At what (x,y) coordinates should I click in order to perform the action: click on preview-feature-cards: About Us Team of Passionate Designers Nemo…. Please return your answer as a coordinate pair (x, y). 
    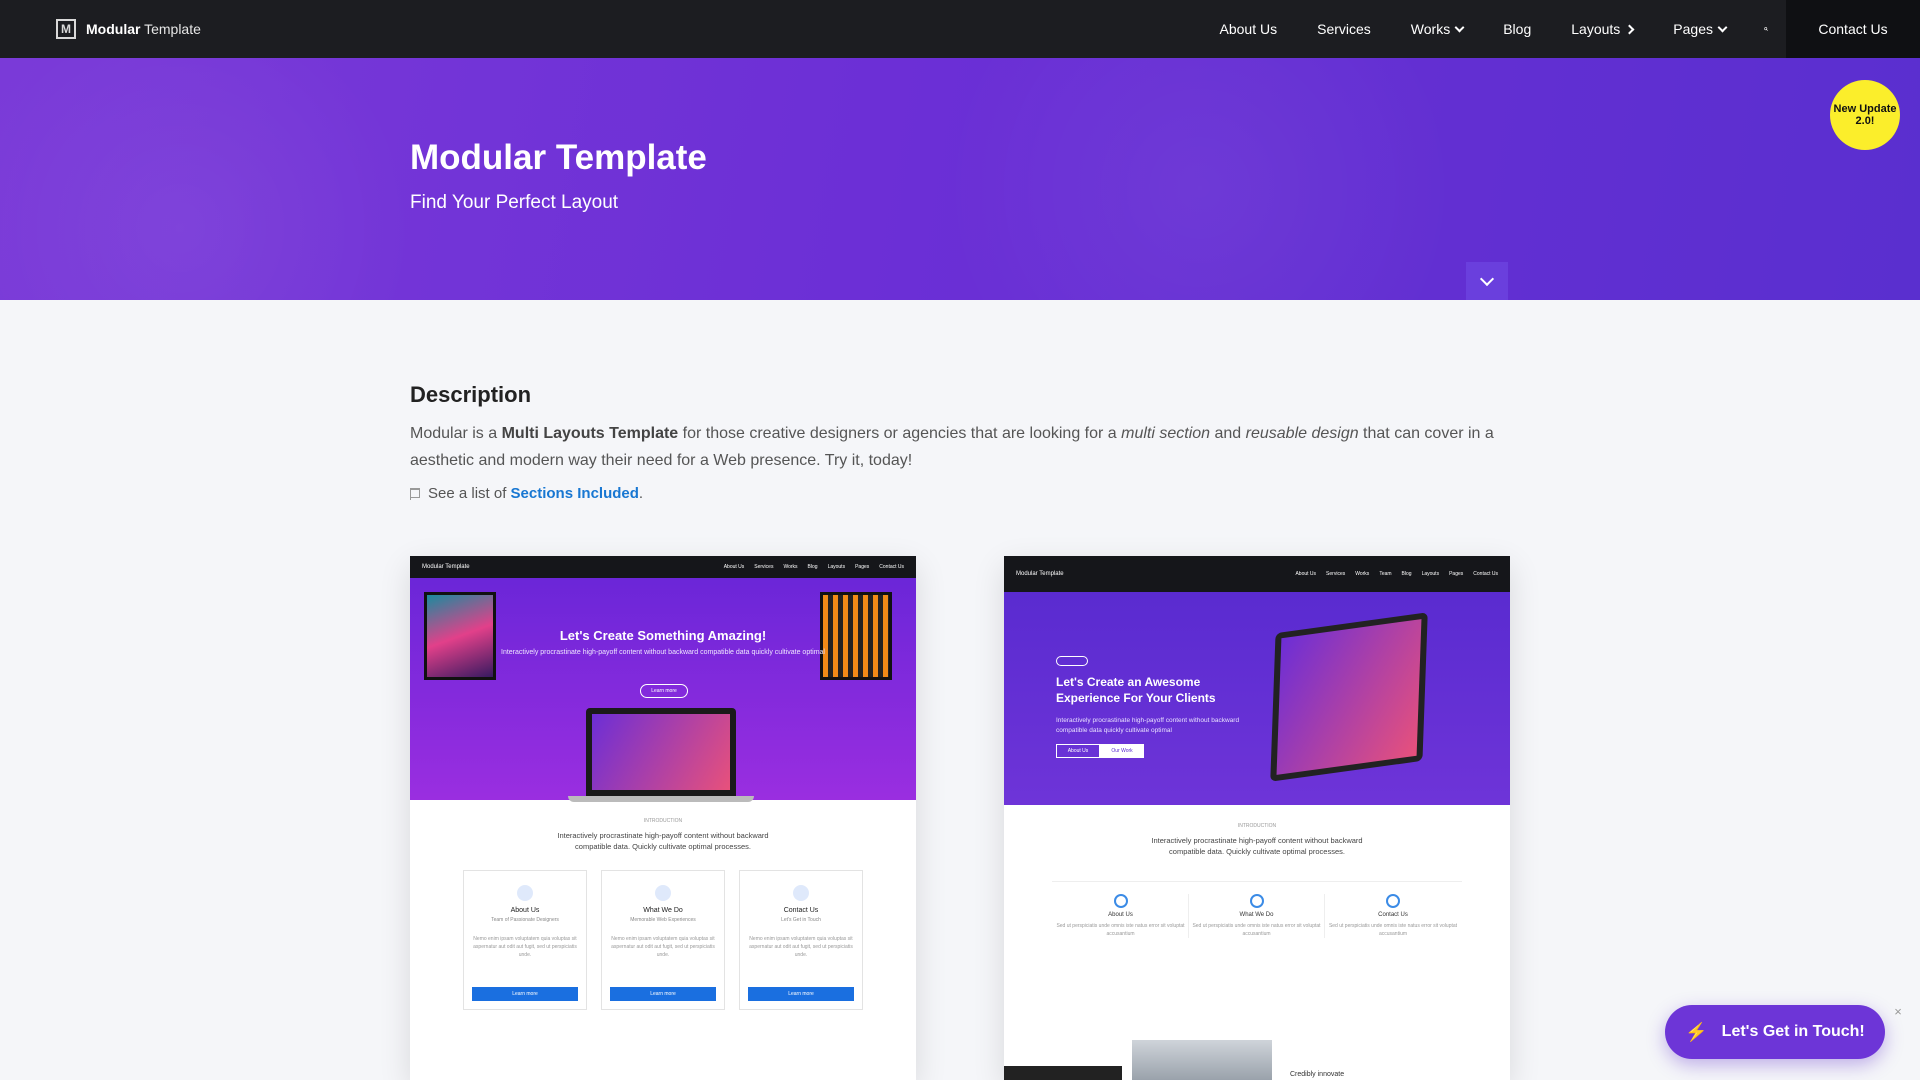
    Looking at the image, I should click on (663, 940).